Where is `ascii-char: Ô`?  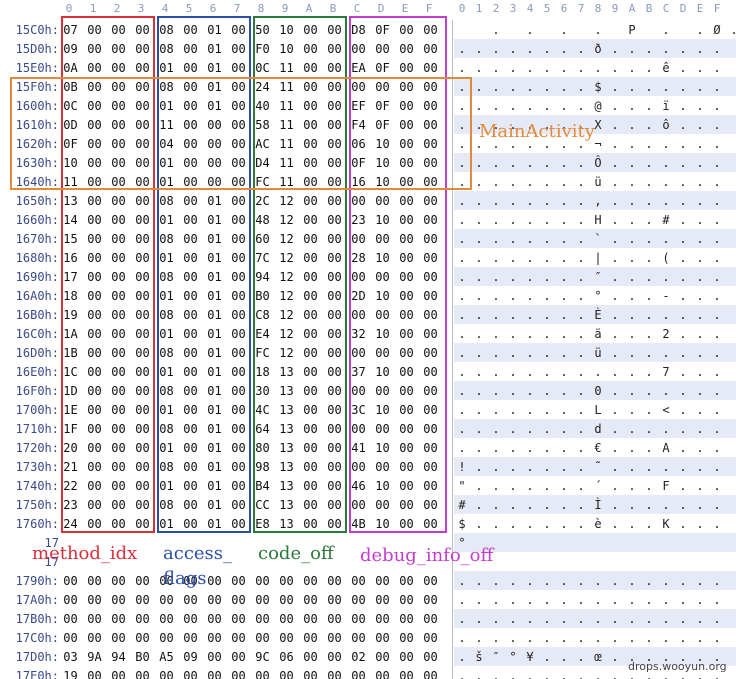
ascii-char: Ô is located at coordinates (598, 163).